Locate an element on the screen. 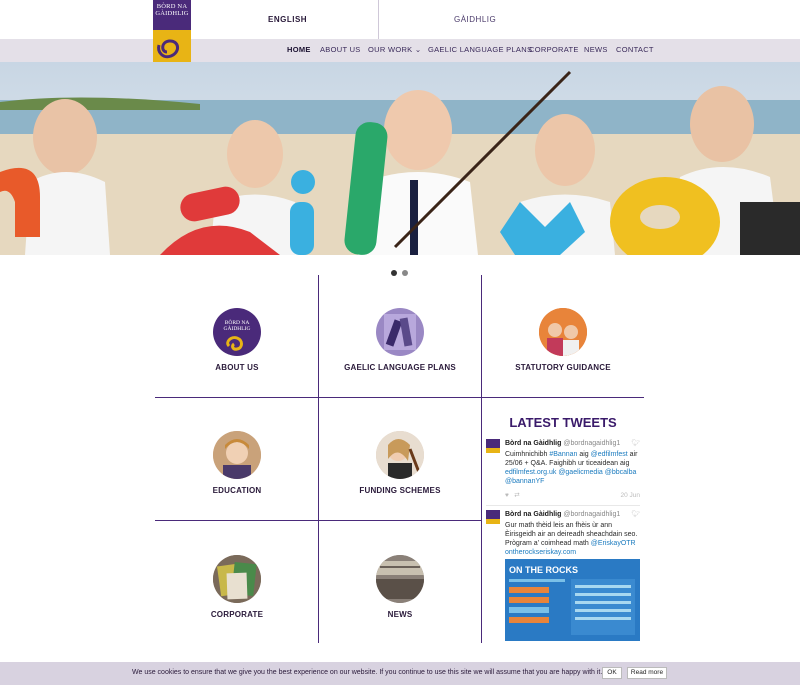 This screenshot has width=800, height=685. tweet-meta: ♥ ⇄ 20 Jun is located at coordinates (572, 495).